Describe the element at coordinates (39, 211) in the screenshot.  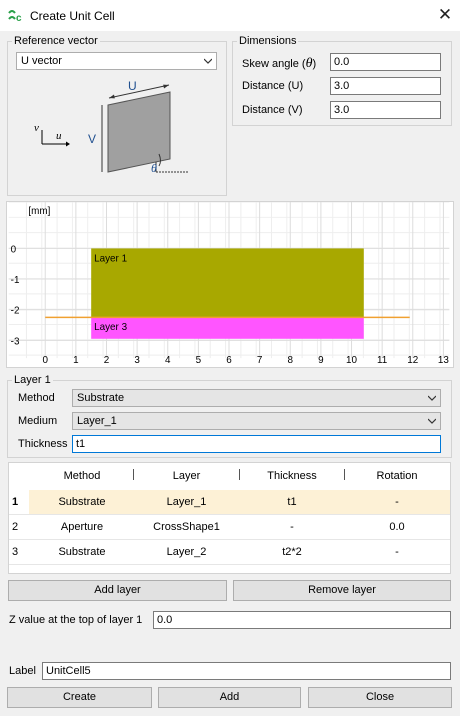
I see `unit-label: [mm]` at that location.